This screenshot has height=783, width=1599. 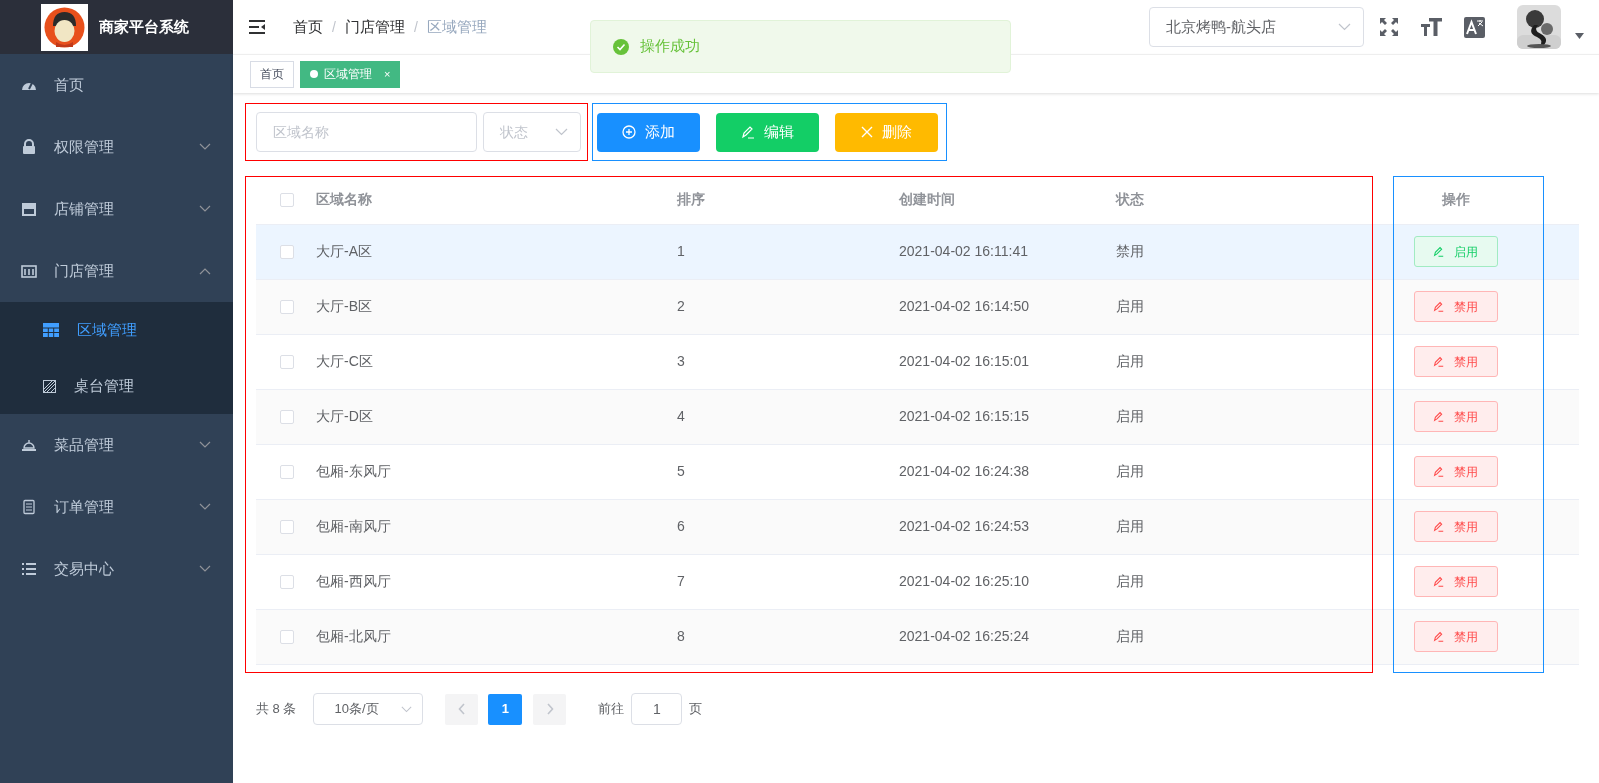 I want to click on close-icon, so click(x=867, y=132).